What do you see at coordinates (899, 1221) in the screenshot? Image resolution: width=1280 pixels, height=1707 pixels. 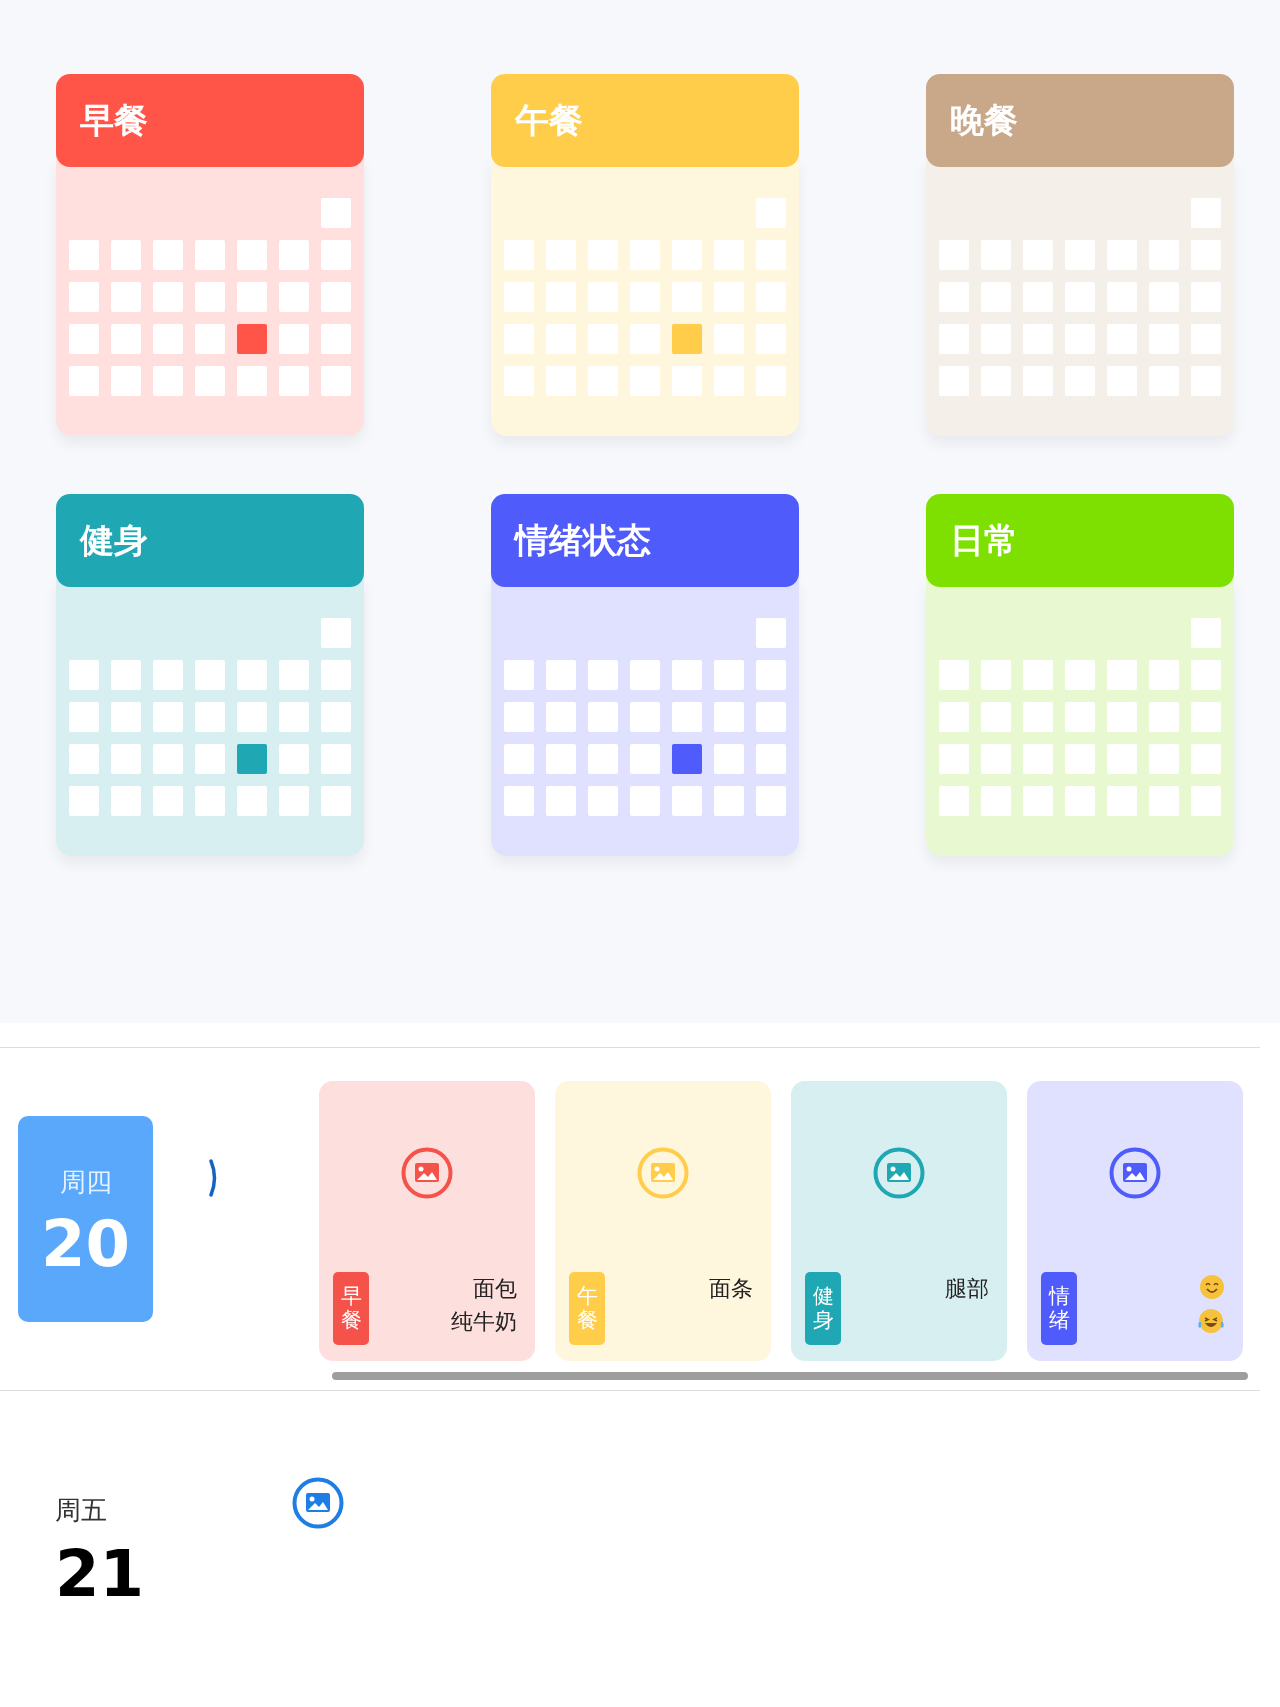 I see `entry-card: 健身 腿部` at bounding box center [899, 1221].